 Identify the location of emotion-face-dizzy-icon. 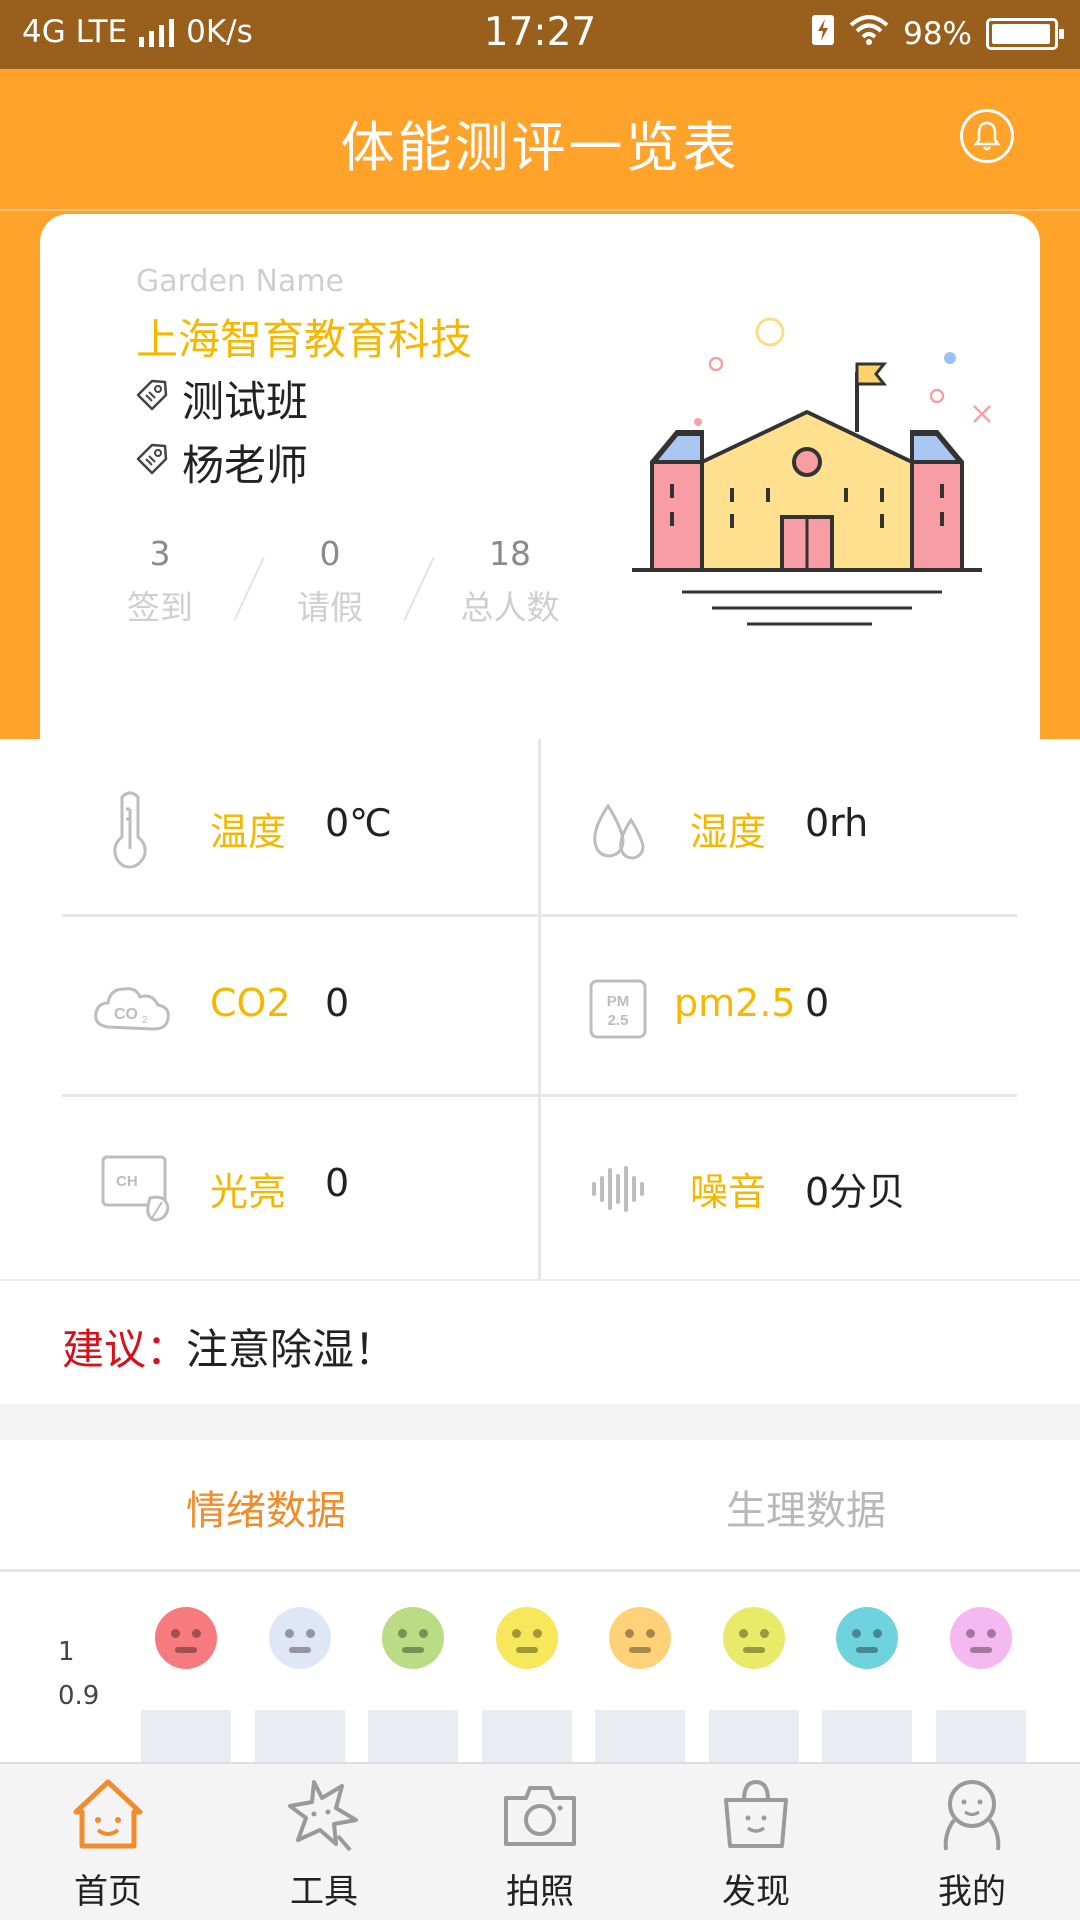
(413, 1638).